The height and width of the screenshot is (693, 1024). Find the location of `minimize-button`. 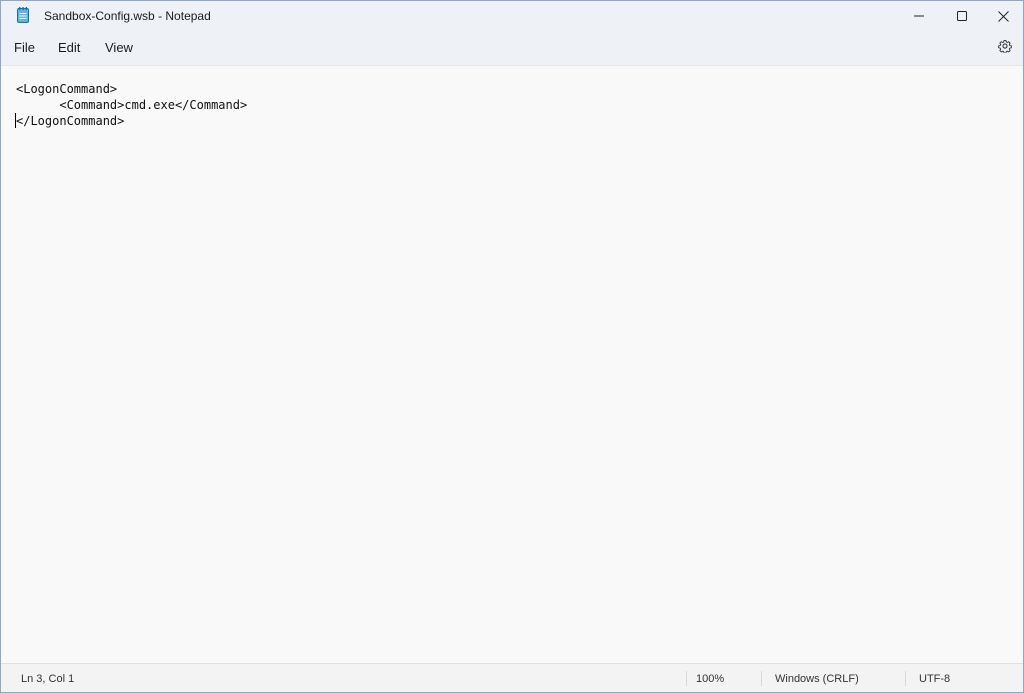

minimize-button is located at coordinates (919, 16).